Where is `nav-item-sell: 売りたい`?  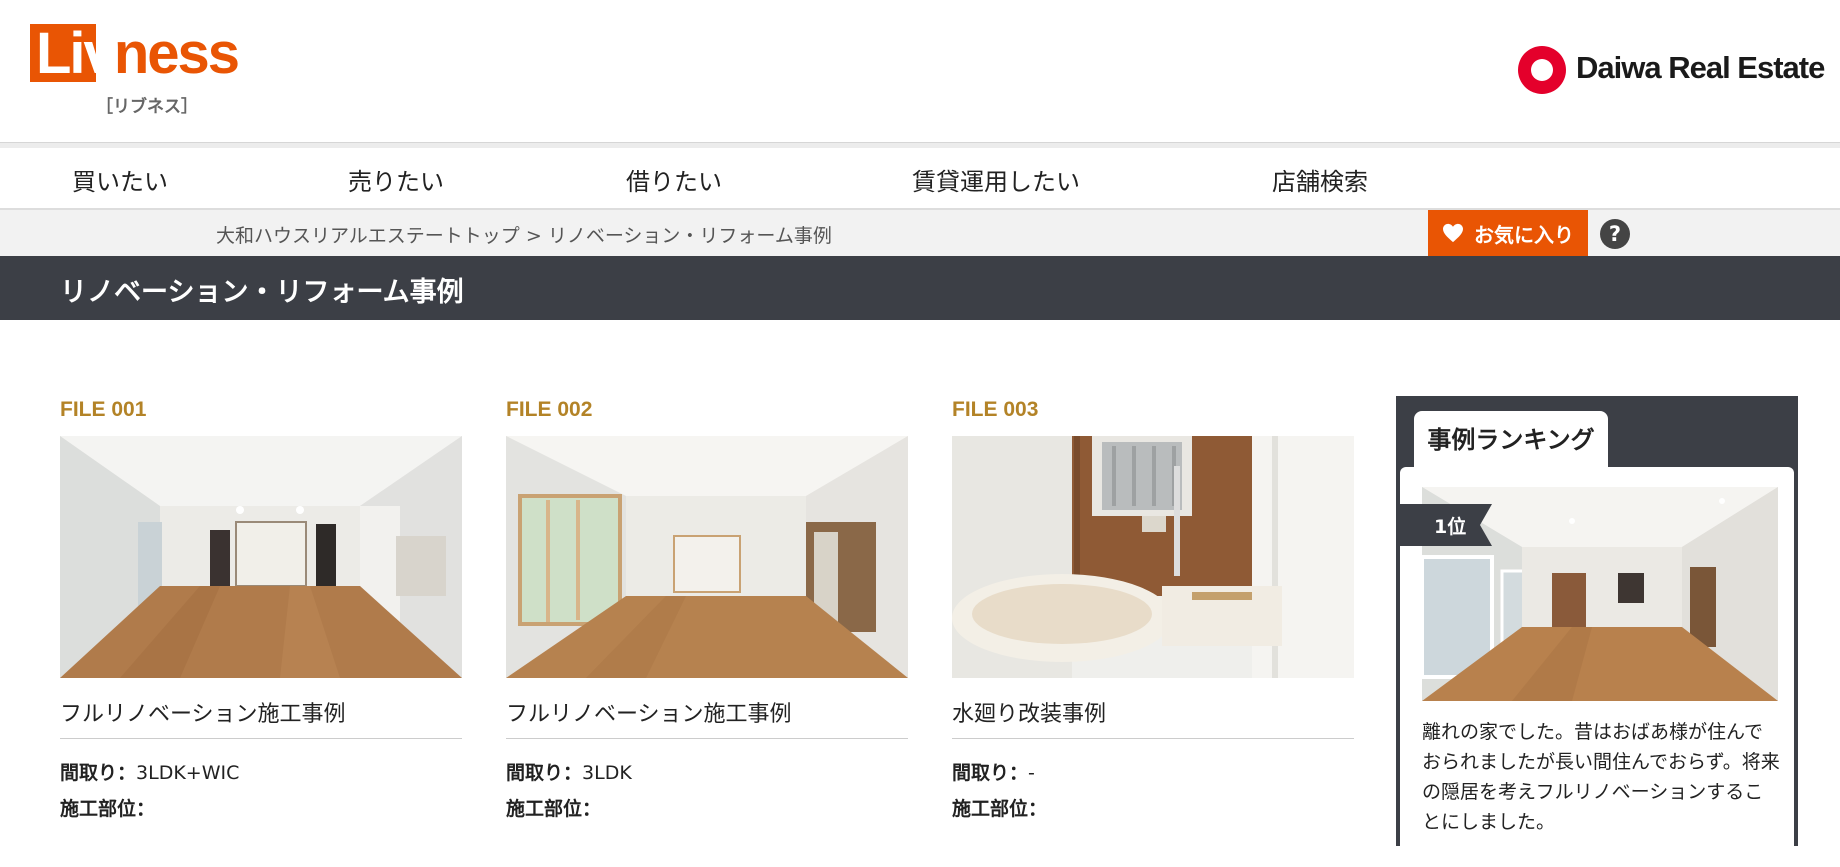 nav-item-sell: 売りたい is located at coordinates (396, 179).